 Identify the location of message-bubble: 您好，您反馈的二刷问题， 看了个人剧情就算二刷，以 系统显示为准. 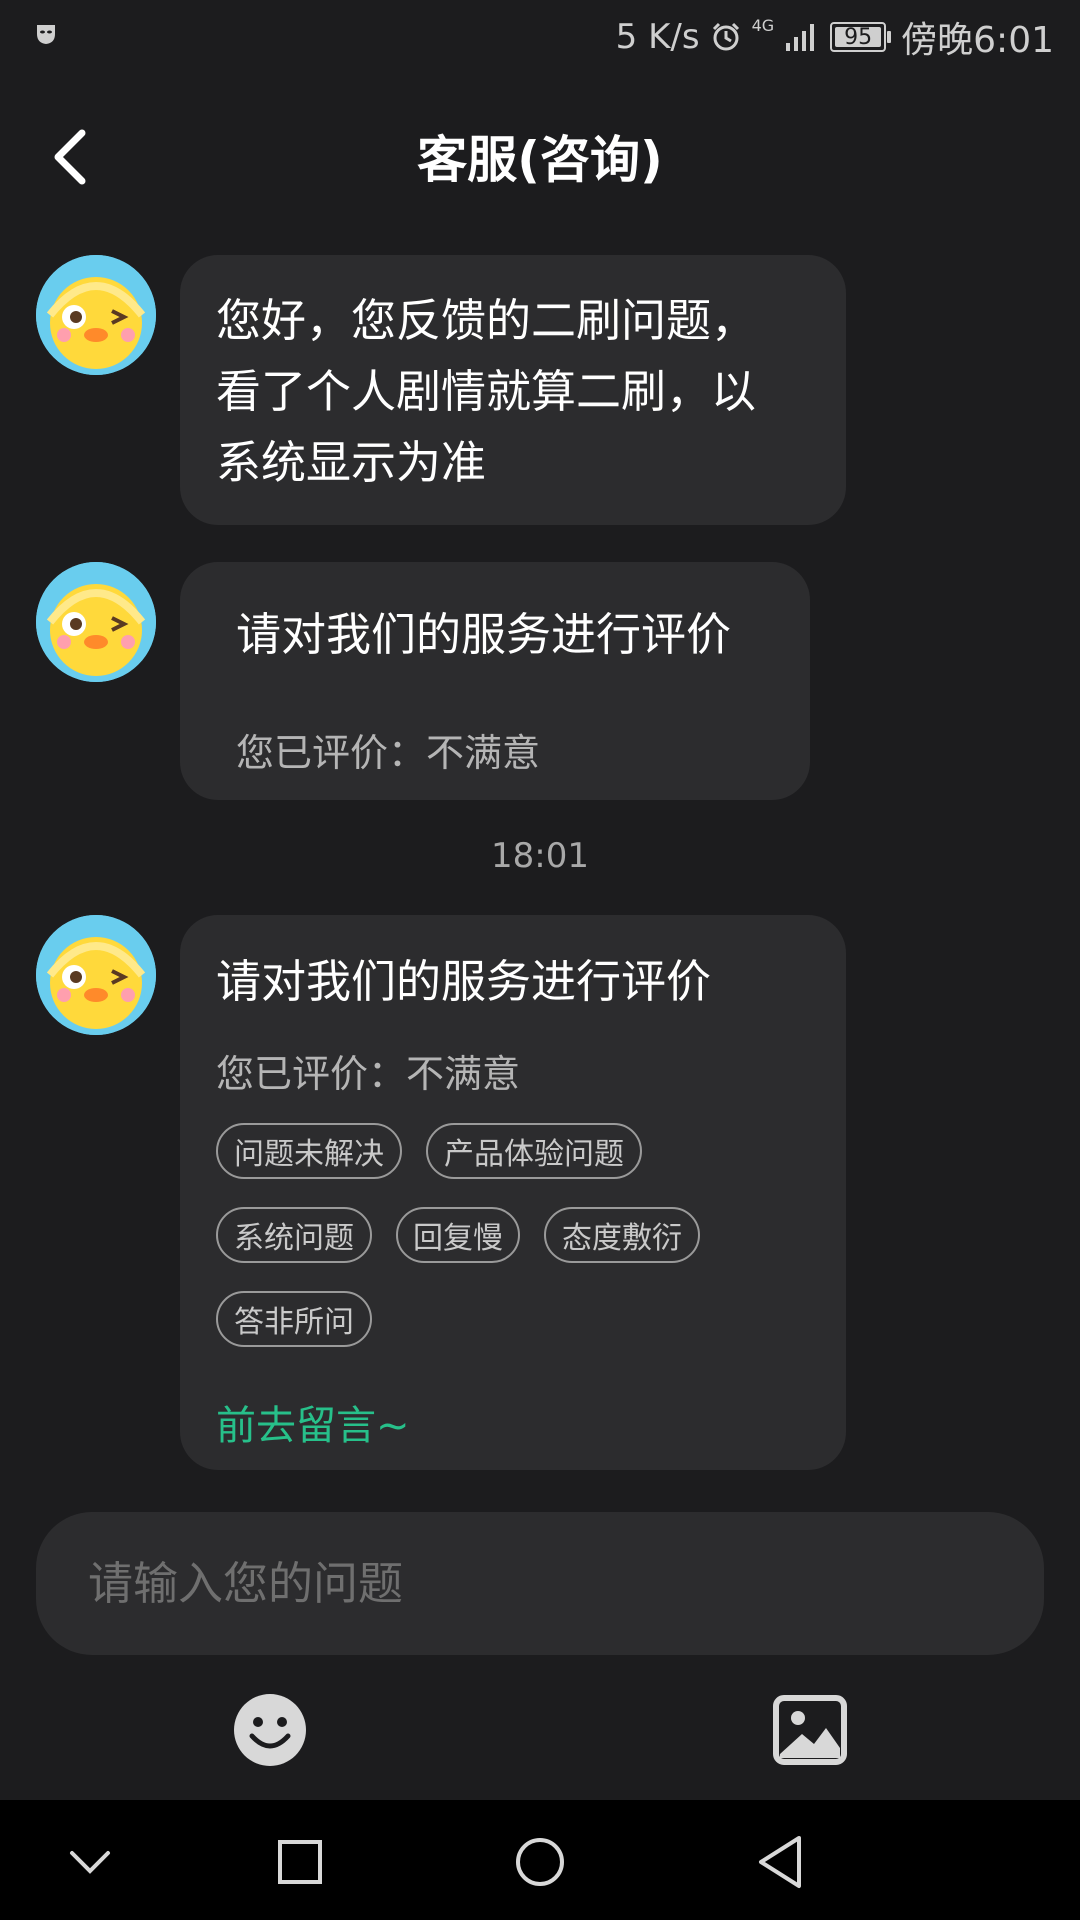
(513, 390).